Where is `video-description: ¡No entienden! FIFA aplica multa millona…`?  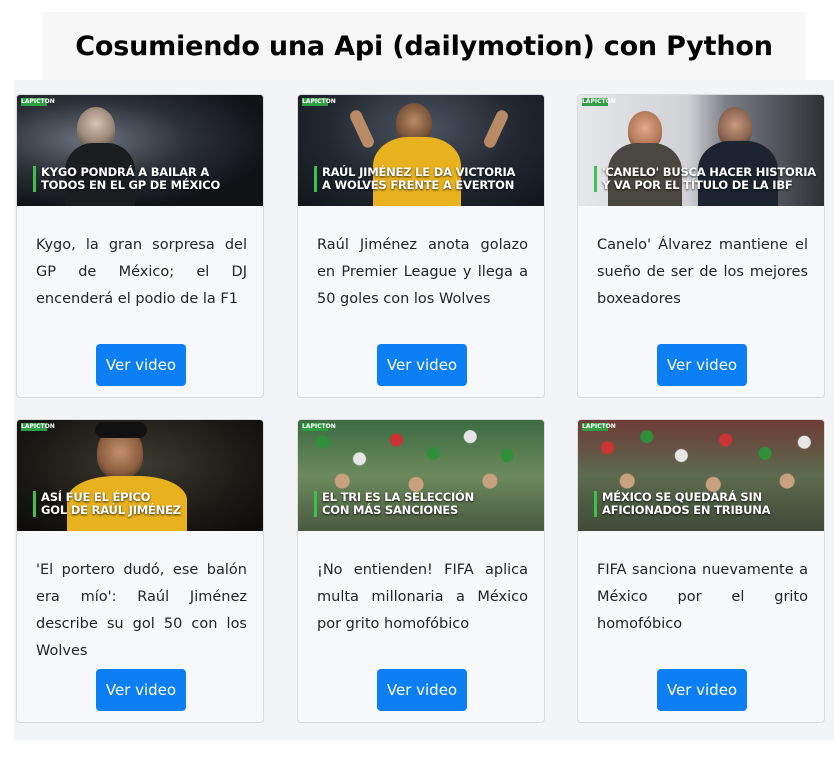 video-description: ¡No entienden! FIFA aplica multa millona… is located at coordinates (422, 597).